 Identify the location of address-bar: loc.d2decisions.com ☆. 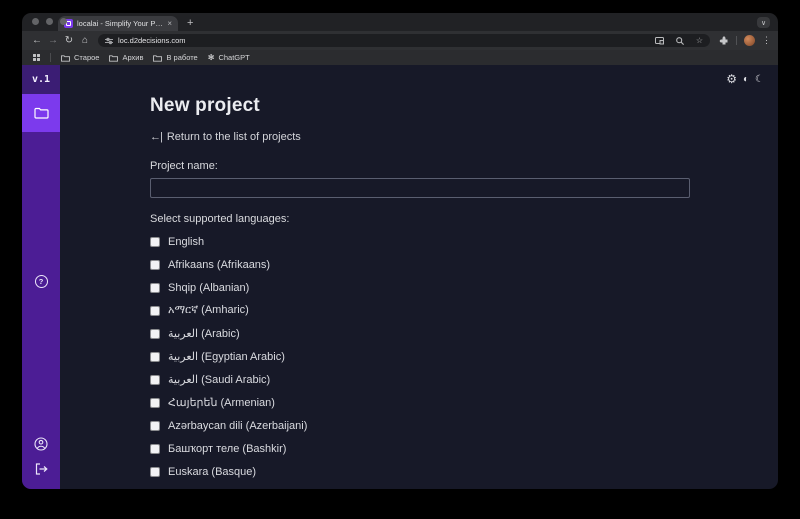
(404, 40).